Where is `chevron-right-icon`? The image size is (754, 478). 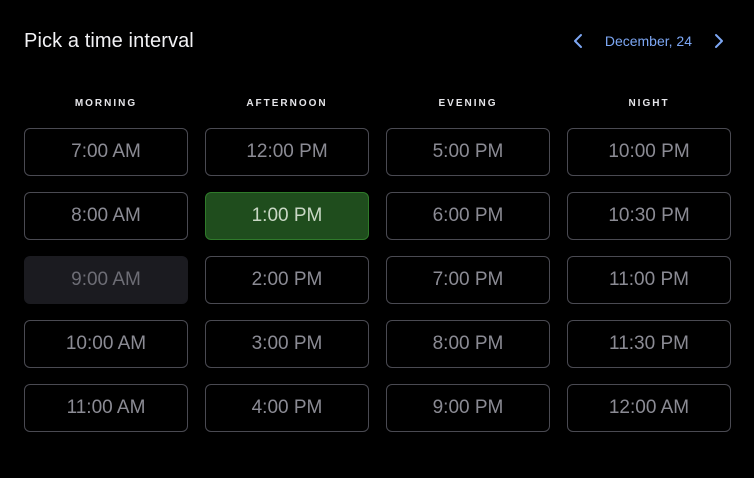
chevron-right-icon is located at coordinates (719, 41).